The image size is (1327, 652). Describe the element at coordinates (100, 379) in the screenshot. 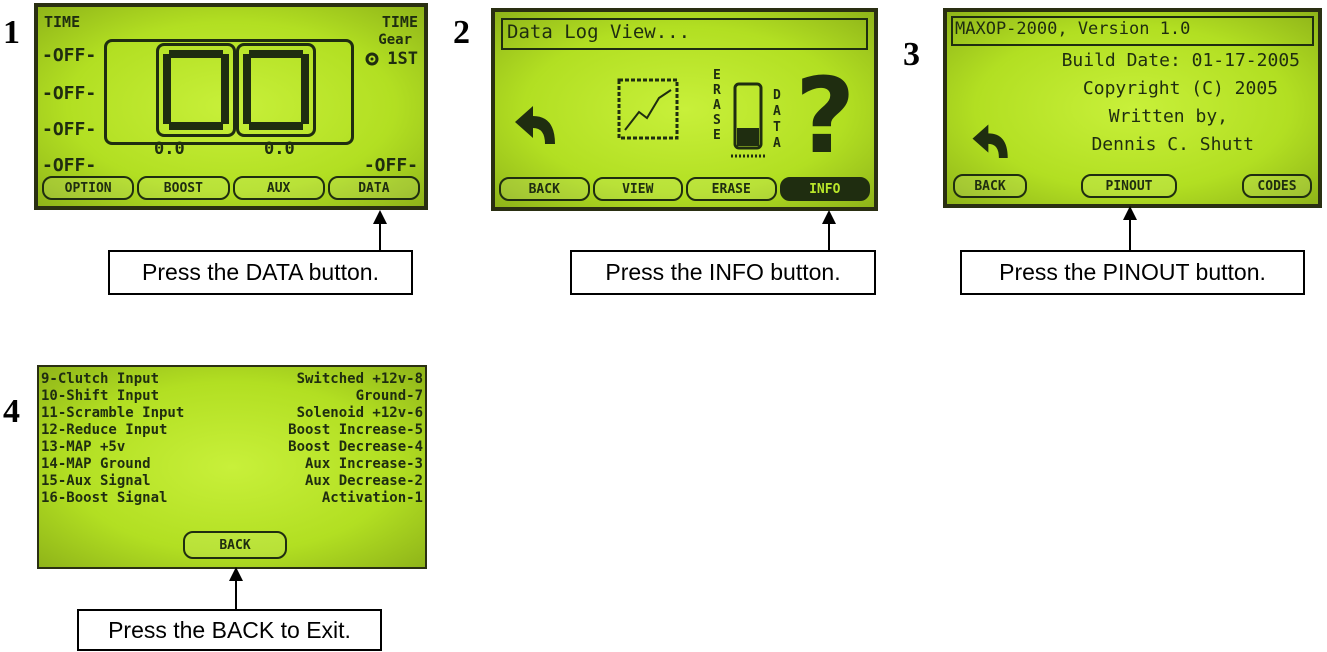

I see `pin-9: 9-Clutch Input` at that location.